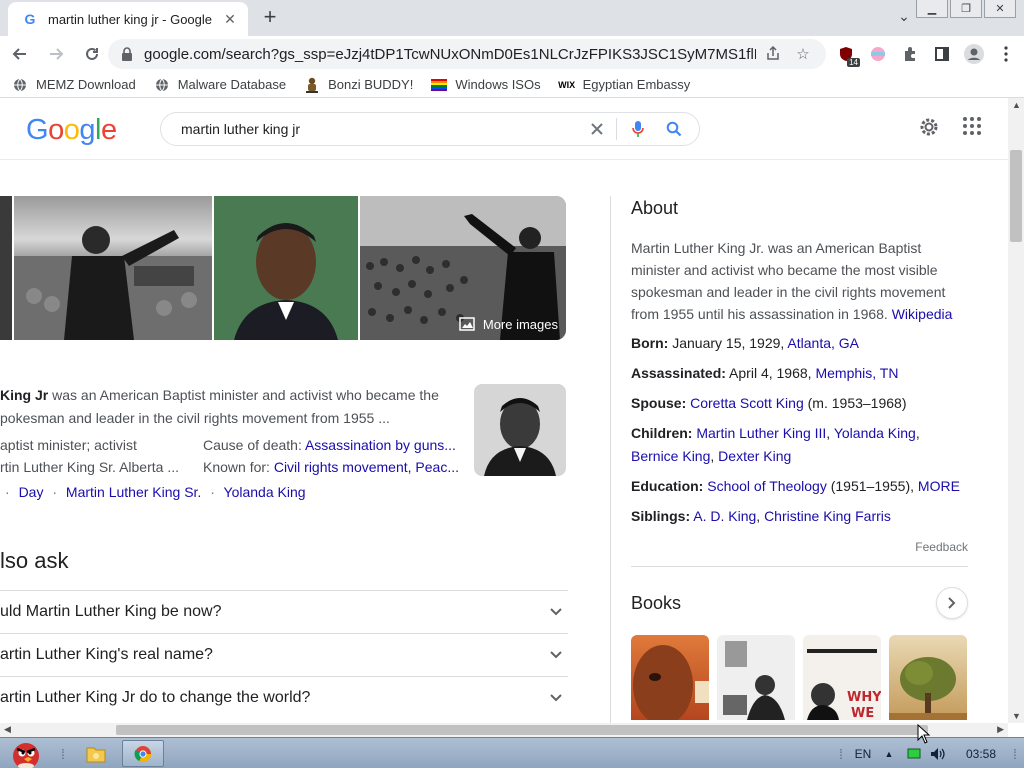 The width and height of the screenshot is (1024, 768). I want to click on show-hidden-icons-arrow: ▲, so click(889, 753).